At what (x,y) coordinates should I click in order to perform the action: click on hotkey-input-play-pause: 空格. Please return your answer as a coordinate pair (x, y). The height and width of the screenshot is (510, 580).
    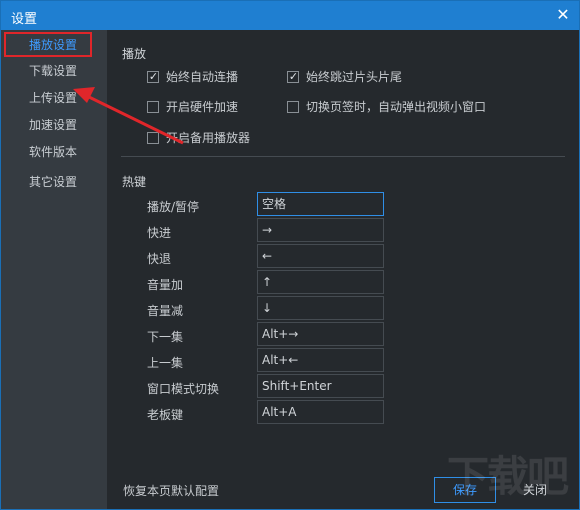
    Looking at the image, I should click on (320, 204).